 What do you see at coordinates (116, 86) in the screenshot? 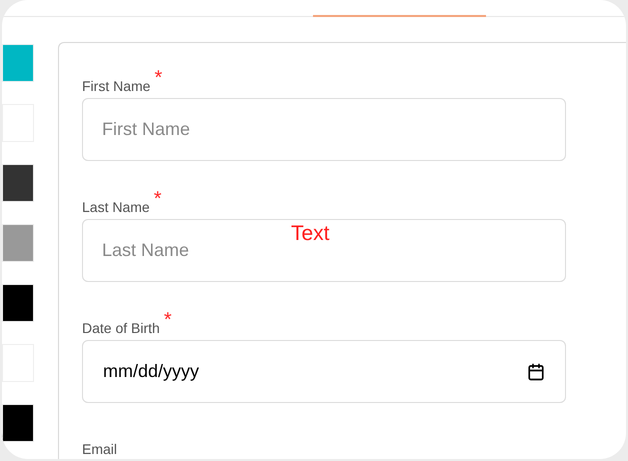
I see `field-label: First Name` at bounding box center [116, 86].